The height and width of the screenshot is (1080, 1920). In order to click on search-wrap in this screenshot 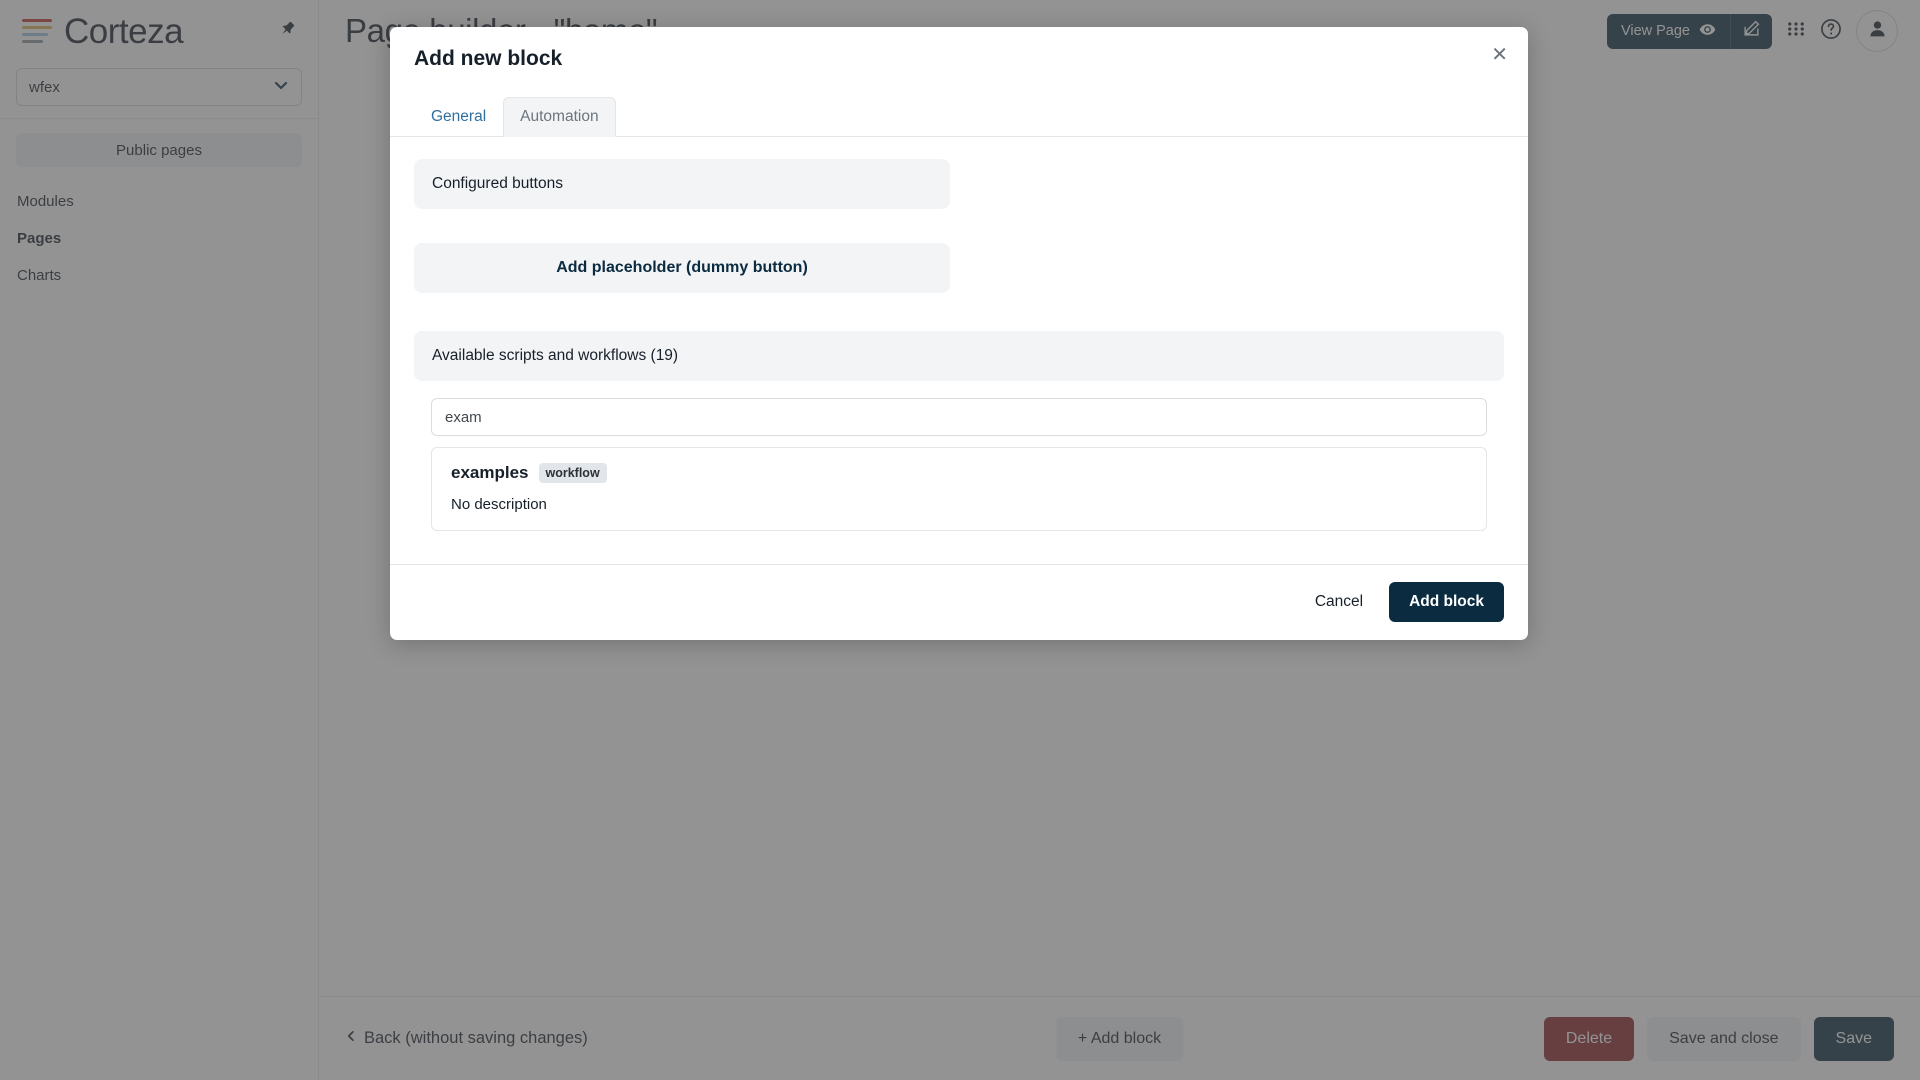, I will do `click(959, 408)`.